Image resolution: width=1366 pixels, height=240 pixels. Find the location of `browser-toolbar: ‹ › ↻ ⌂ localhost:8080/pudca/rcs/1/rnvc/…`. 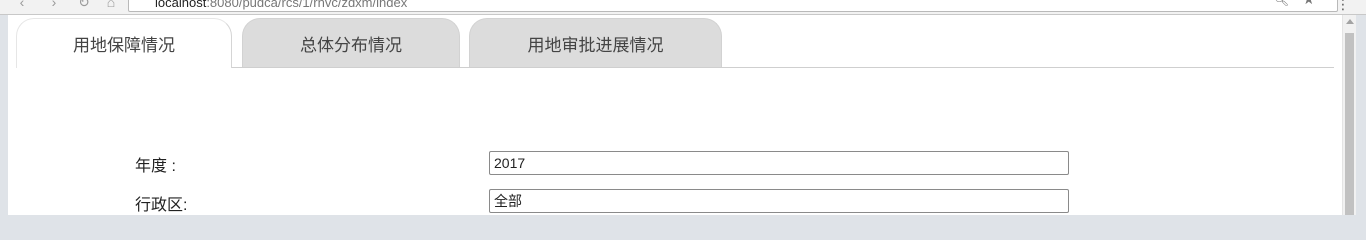

browser-toolbar: ‹ › ↻ ⌂ localhost:8080/pudca/rcs/1/rnvc/… is located at coordinates (683, 7).